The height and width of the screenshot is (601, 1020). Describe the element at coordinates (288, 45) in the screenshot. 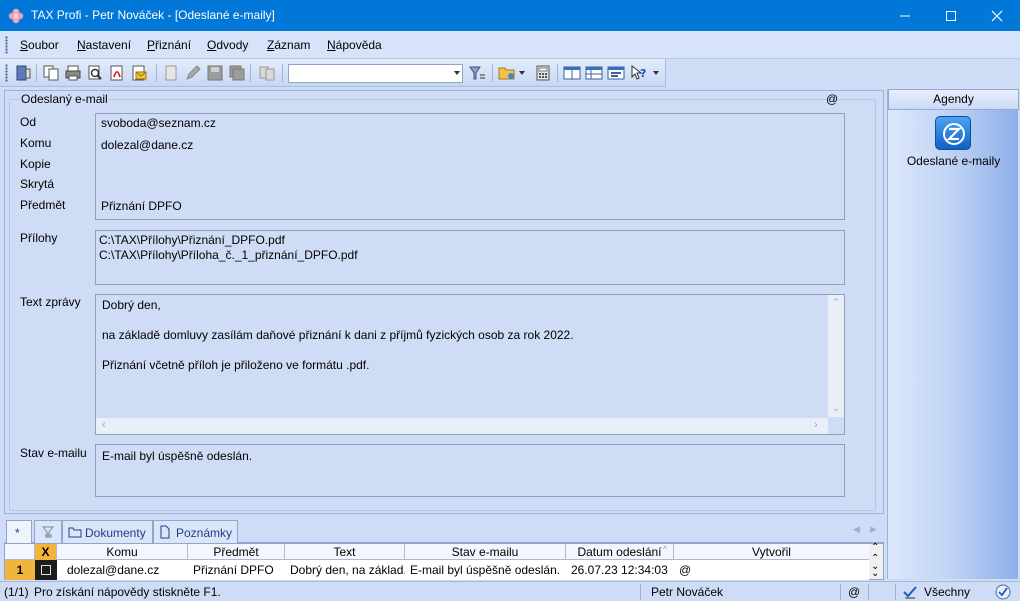

I see `menu-zaznam: Záznam` at that location.